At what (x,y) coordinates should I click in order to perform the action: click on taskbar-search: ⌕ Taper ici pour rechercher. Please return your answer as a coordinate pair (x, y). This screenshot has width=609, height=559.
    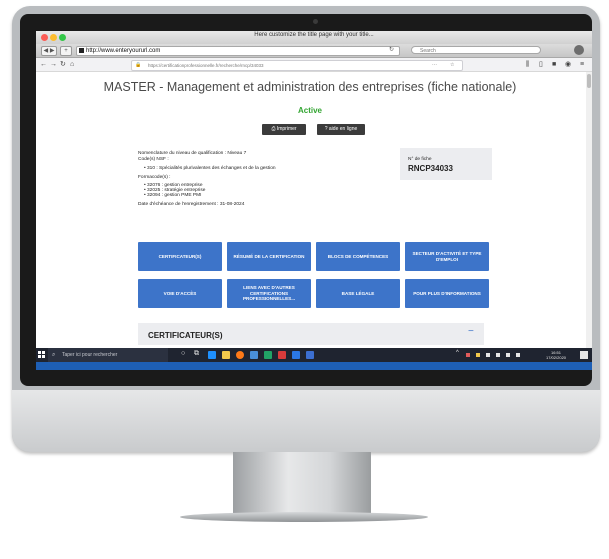
    Looking at the image, I should click on (108, 355).